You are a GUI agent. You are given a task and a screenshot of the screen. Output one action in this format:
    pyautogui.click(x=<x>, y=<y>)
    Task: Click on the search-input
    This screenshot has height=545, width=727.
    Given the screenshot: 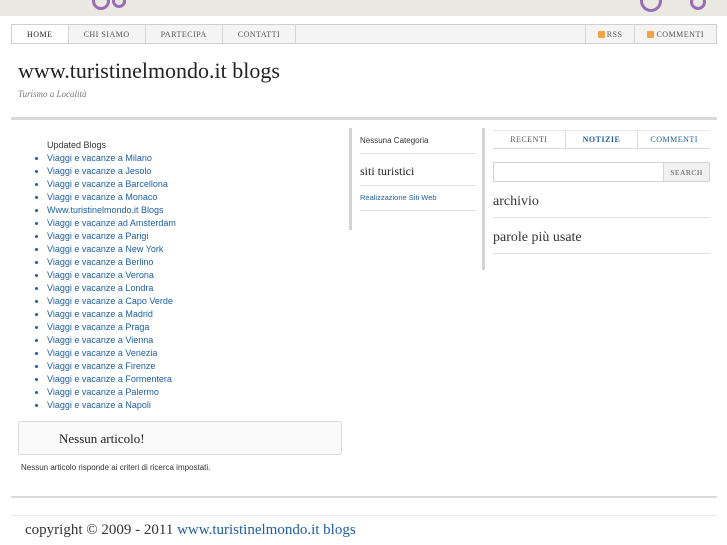 What is the action you would take?
    pyautogui.click(x=578, y=172)
    